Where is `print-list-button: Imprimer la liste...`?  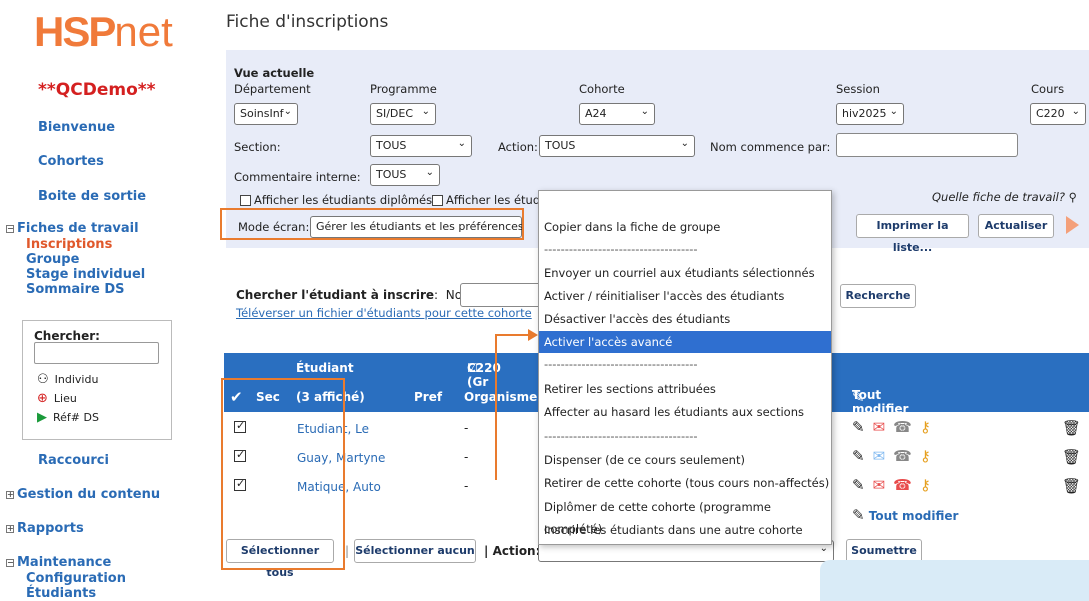
print-list-button: Imprimer la liste... is located at coordinates (912, 234).